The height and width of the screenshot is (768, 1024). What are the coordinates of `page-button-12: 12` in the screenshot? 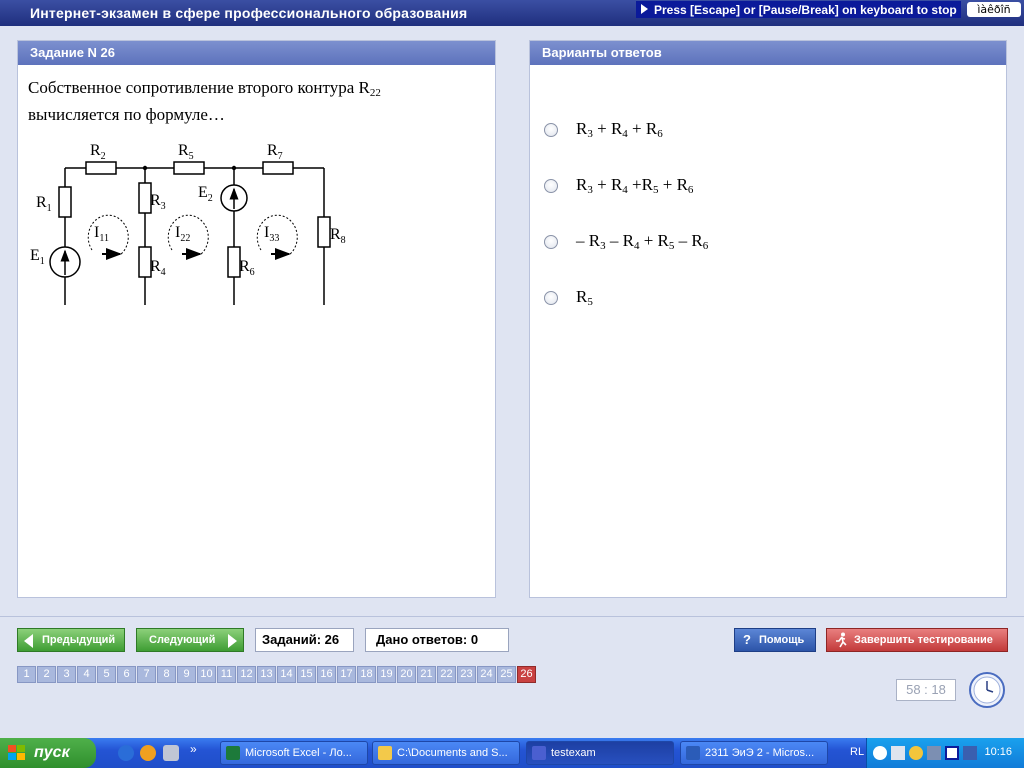 It's located at (246, 674).